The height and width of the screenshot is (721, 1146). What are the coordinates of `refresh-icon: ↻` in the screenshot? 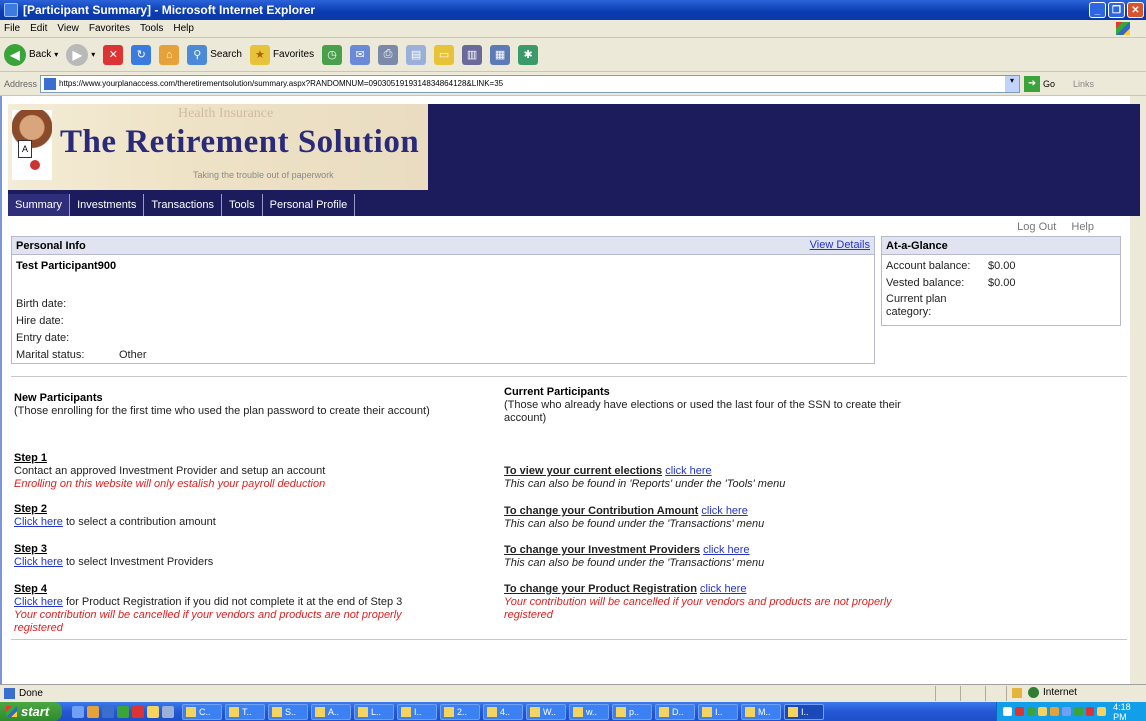 It's located at (141, 54).